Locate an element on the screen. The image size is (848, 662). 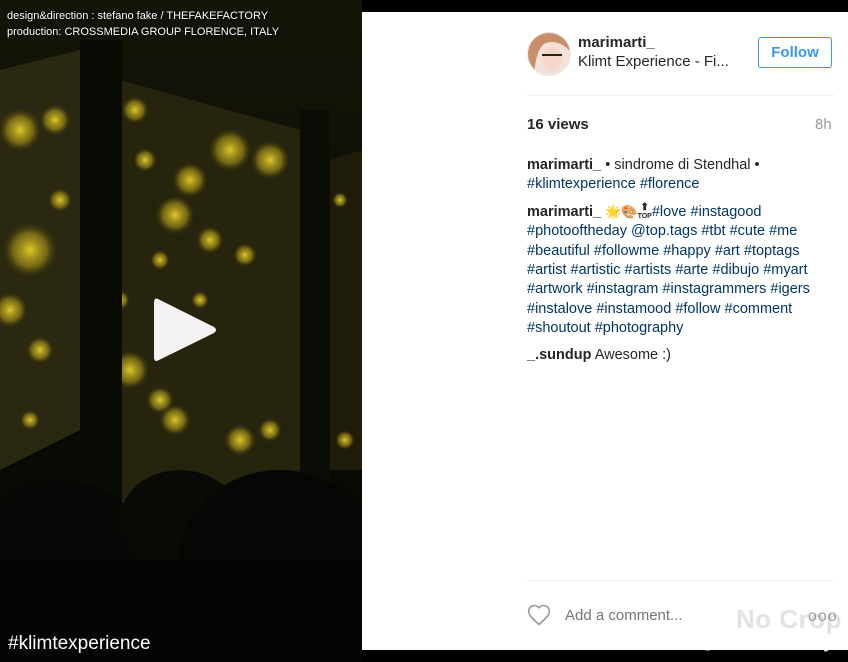
like-button is located at coordinates (539, 615).